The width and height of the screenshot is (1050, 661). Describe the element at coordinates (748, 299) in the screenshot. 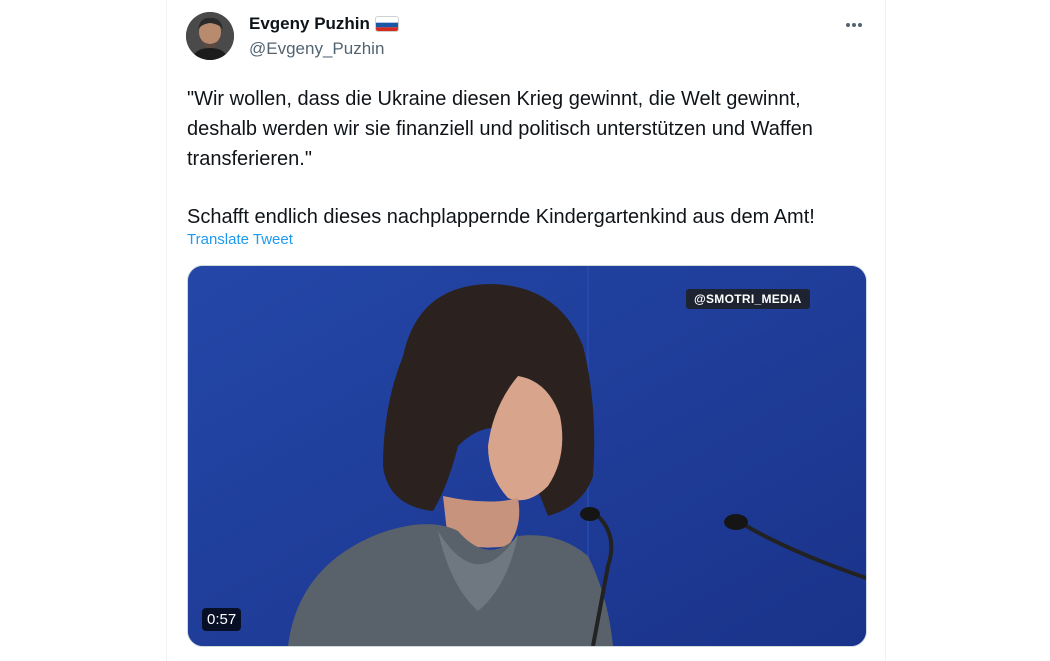

I see `channel-watermark: @SMOTRI_MEDIA` at that location.